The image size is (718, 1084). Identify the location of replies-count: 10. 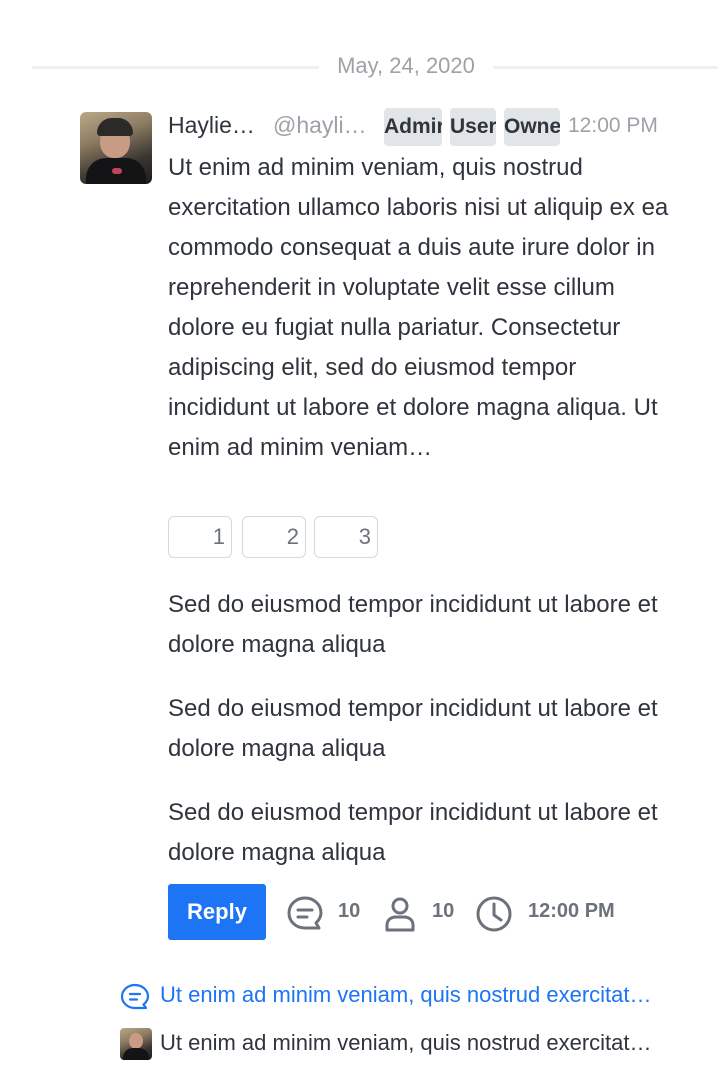
(349, 911).